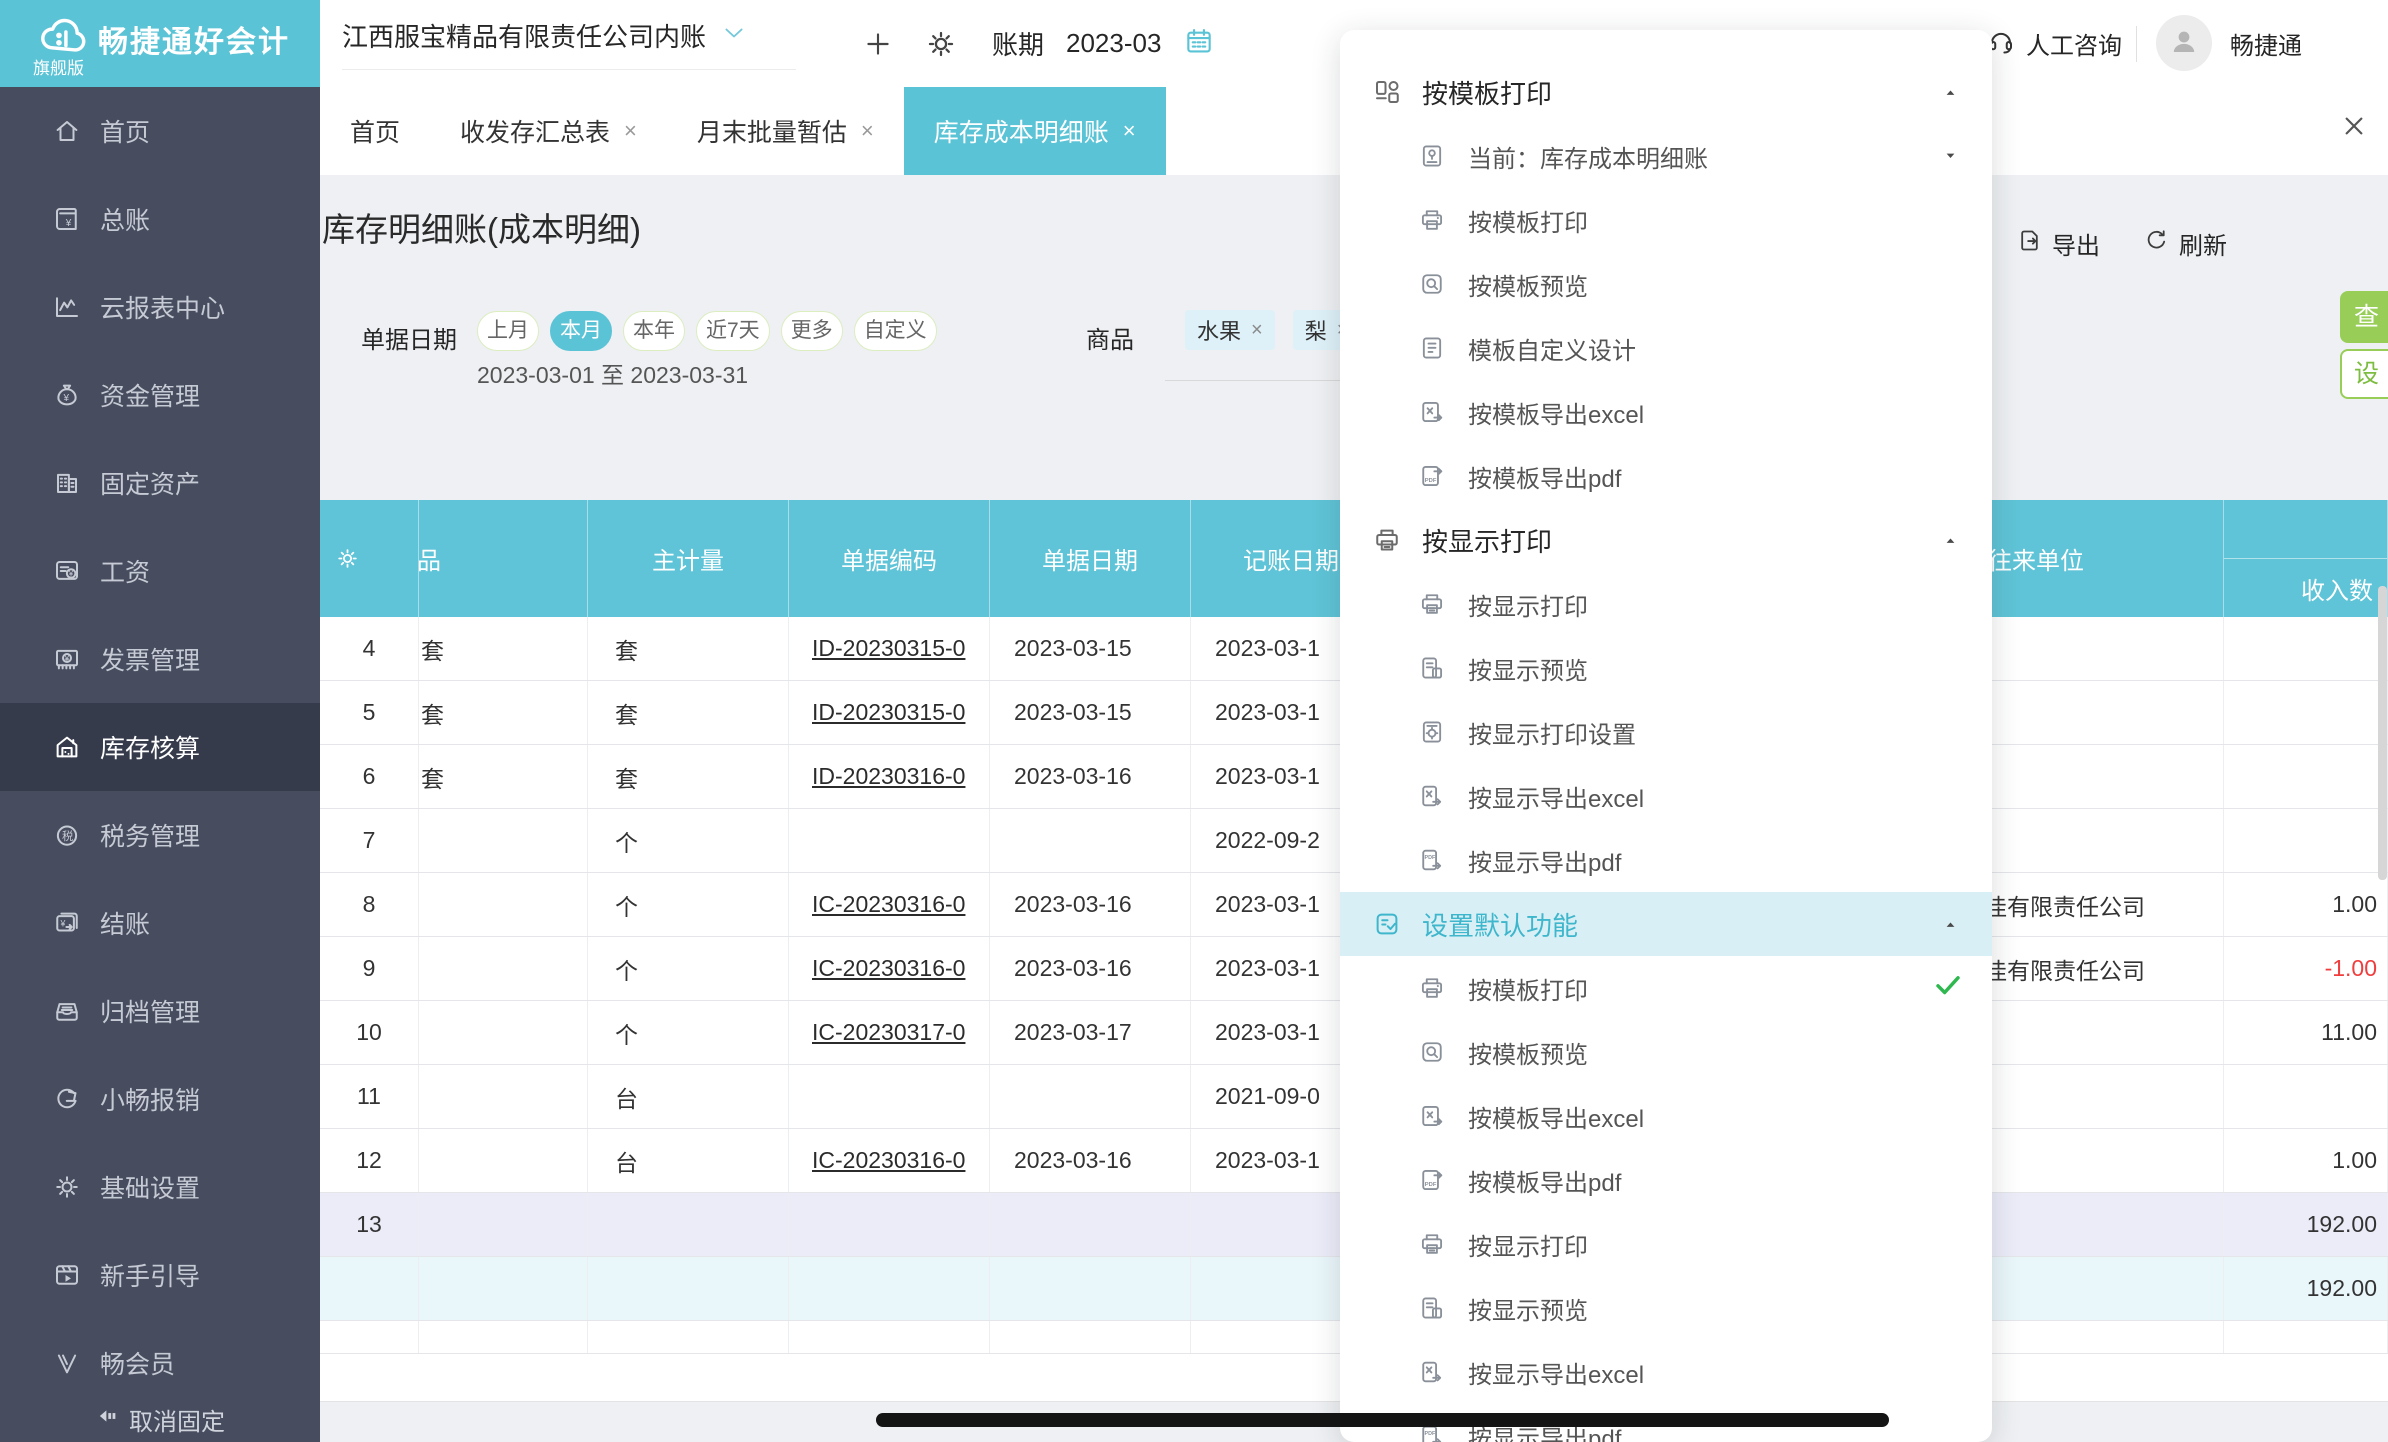 Image resolution: width=2388 pixels, height=1442 pixels. What do you see at coordinates (1432, 732) in the screenshot?
I see `printsettings-icon` at bounding box center [1432, 732].